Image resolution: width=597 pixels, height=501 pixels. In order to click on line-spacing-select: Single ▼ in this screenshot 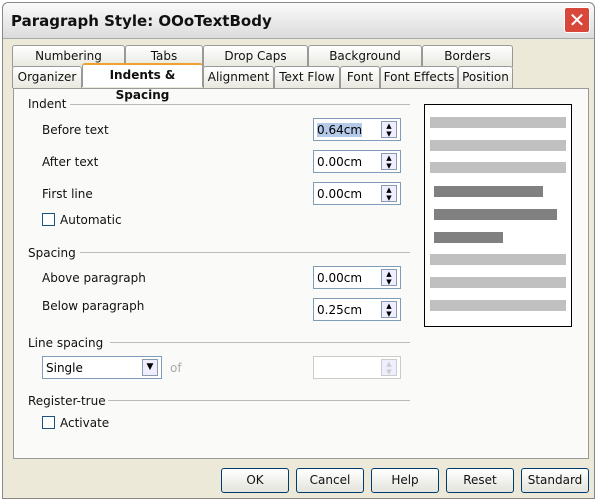, I will do `click(102, 367)`.